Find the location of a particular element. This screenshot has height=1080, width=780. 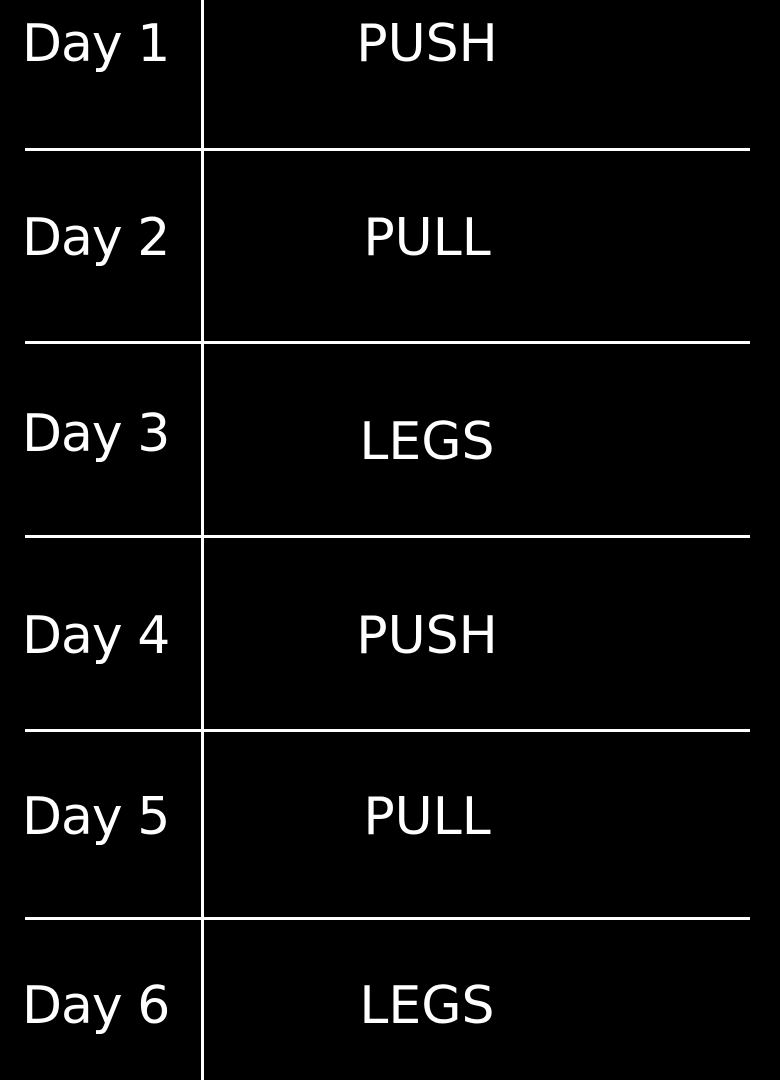

day-label: Day 3 is located at coordinates (96, 434).